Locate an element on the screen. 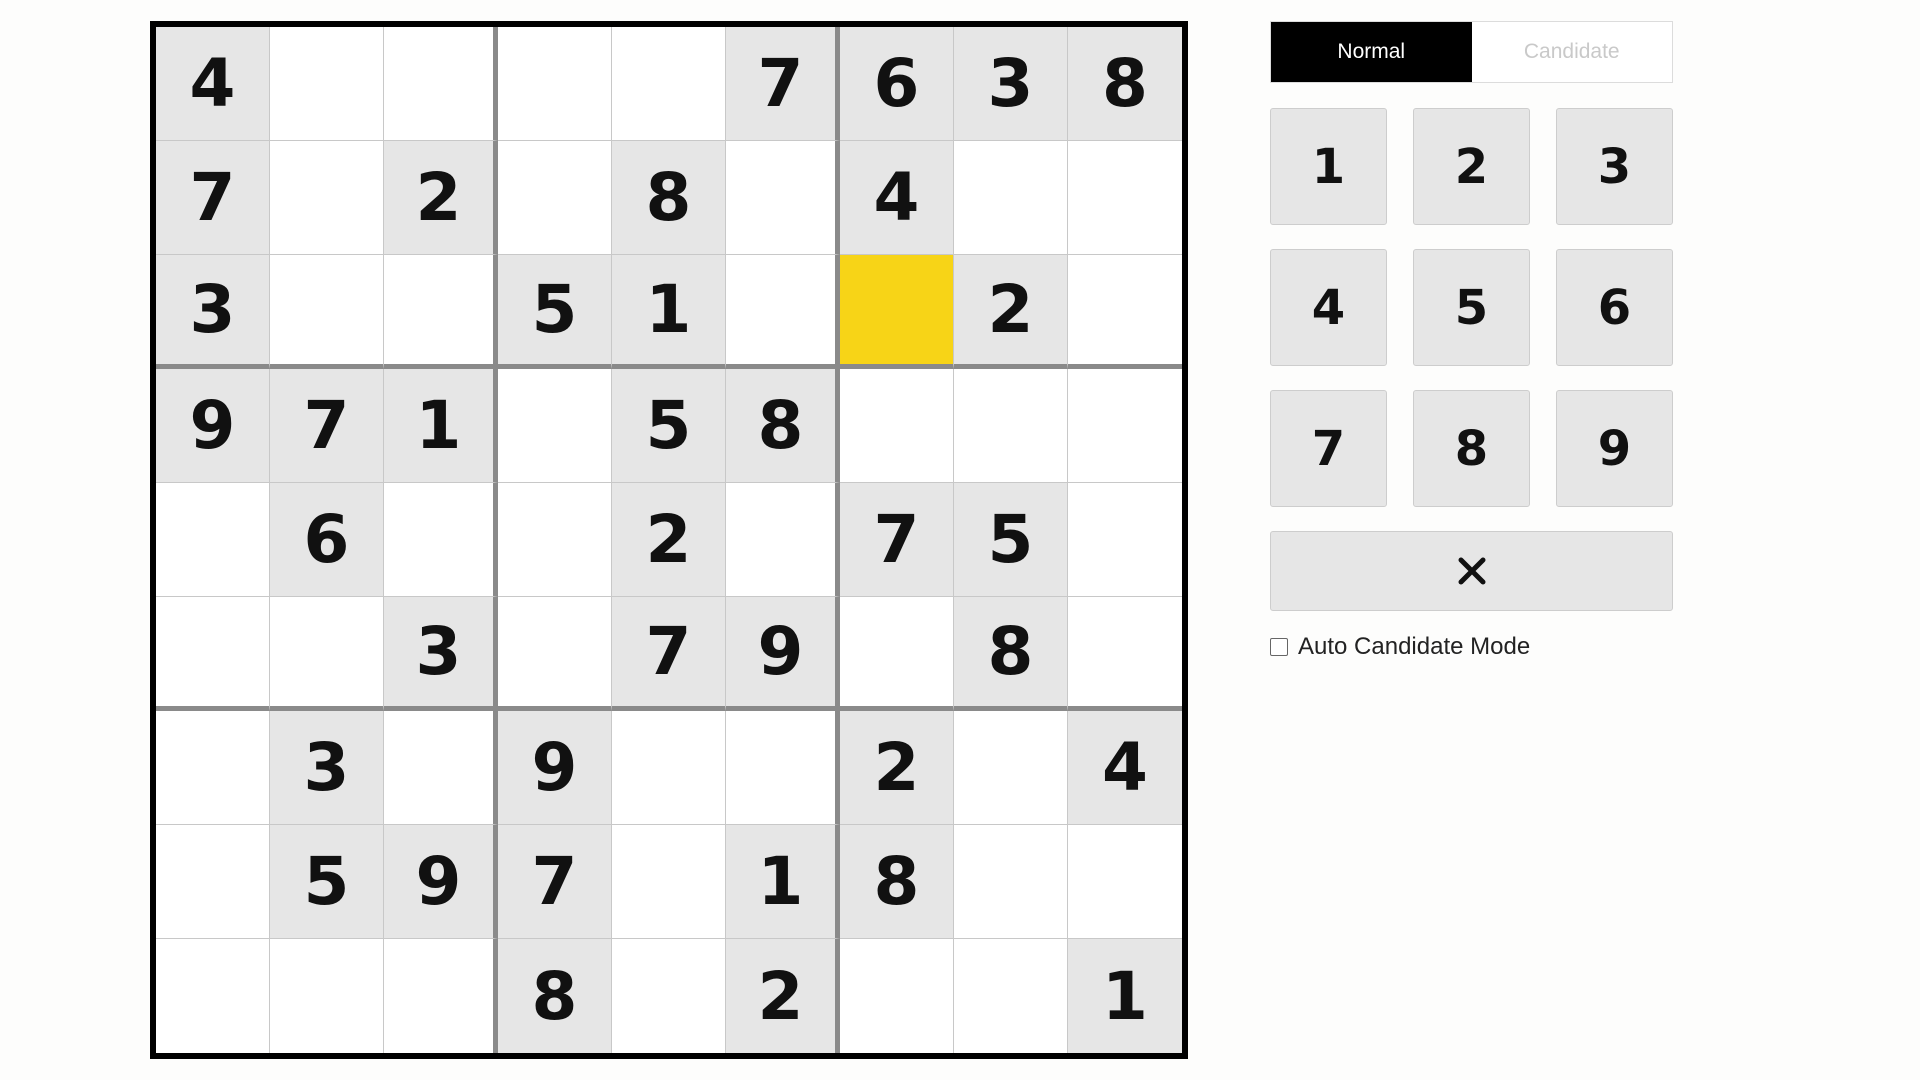 The image size is (1920, 1080). sudoku-cell-r2c7: 4 is located at coordinates (897, 198).